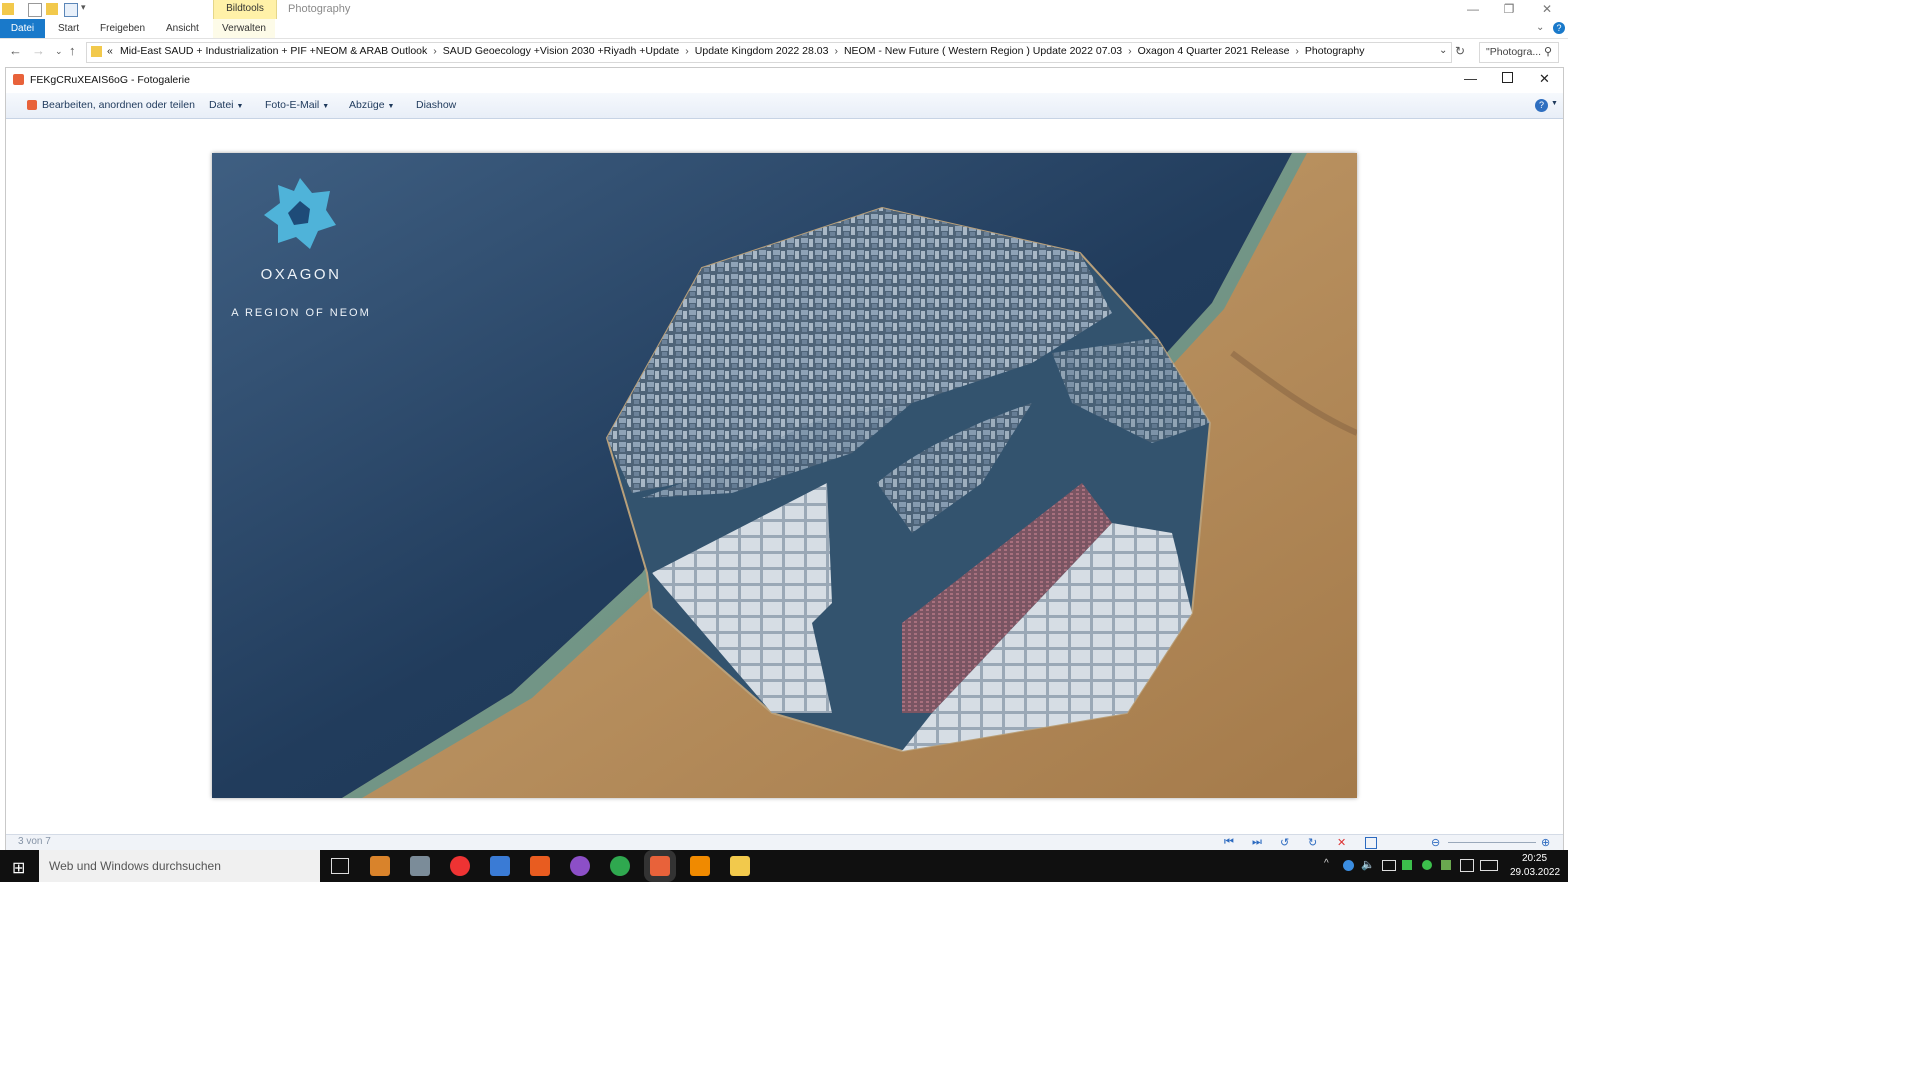 This screenshot has height=1080, width=1920. Describe the element at coordinates (135, 866) in the screenshot. I see `taskbar-search-placeholder: Web und Windows durchsuchen` at that location.